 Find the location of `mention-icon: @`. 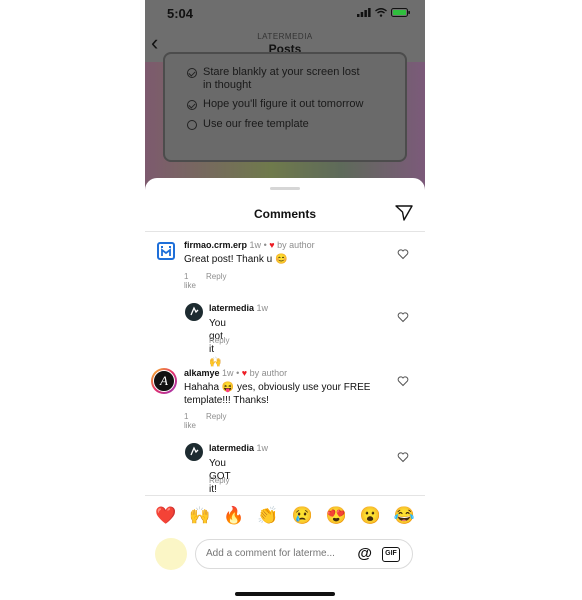

mention-icon: @ is located at coordinates (364, 554).